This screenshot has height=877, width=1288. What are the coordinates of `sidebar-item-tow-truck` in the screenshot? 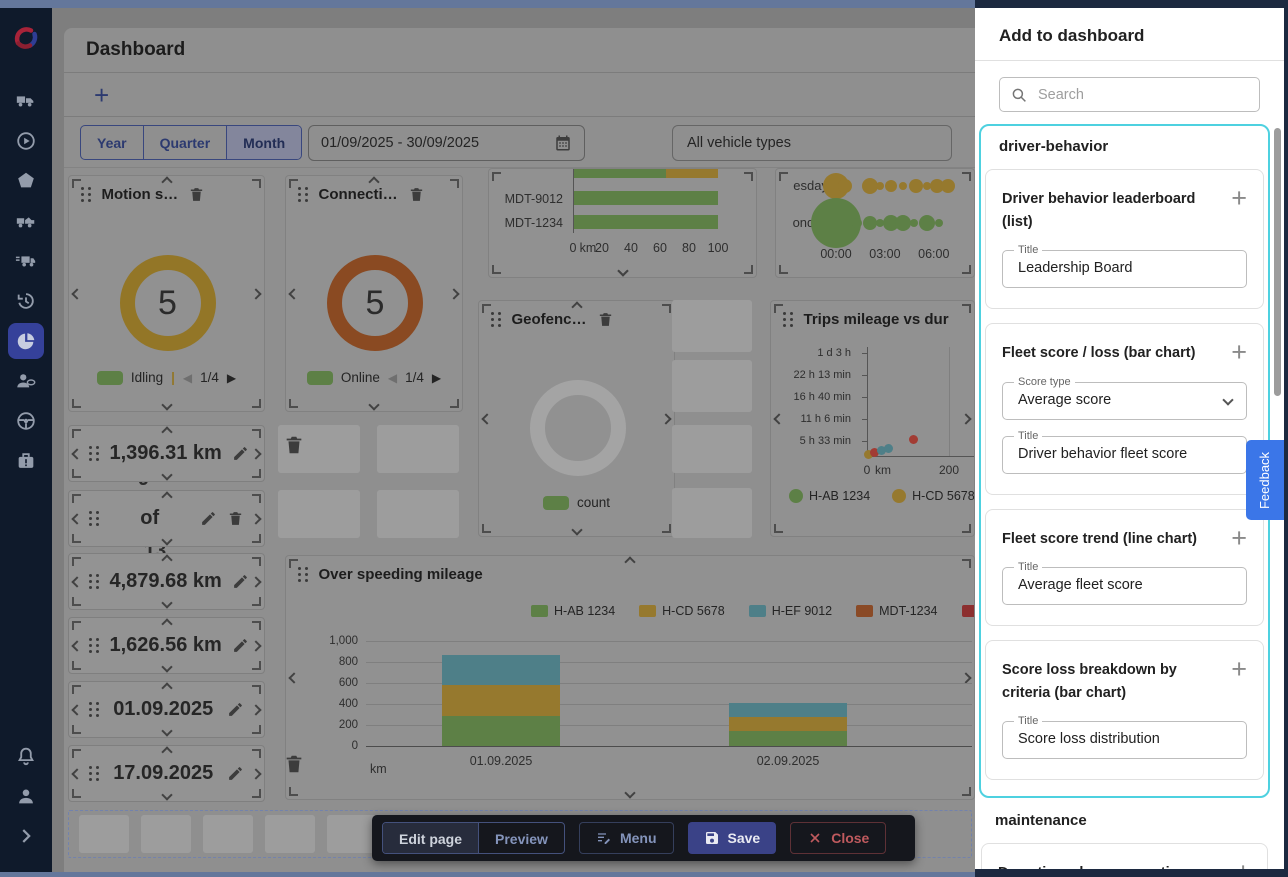 It's located at (26, 221).